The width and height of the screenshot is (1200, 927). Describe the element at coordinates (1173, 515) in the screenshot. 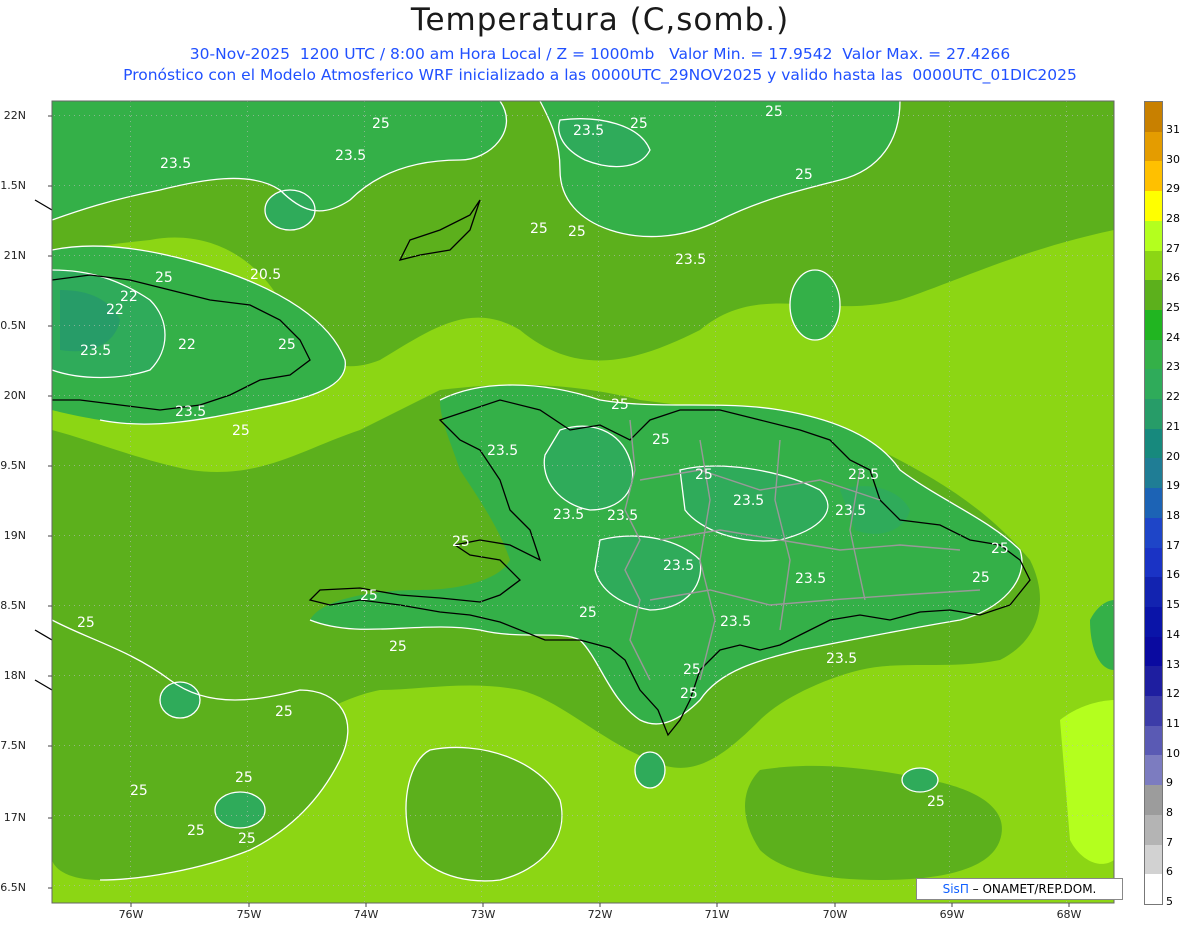

I see `colorbar-label: 18` at that location.